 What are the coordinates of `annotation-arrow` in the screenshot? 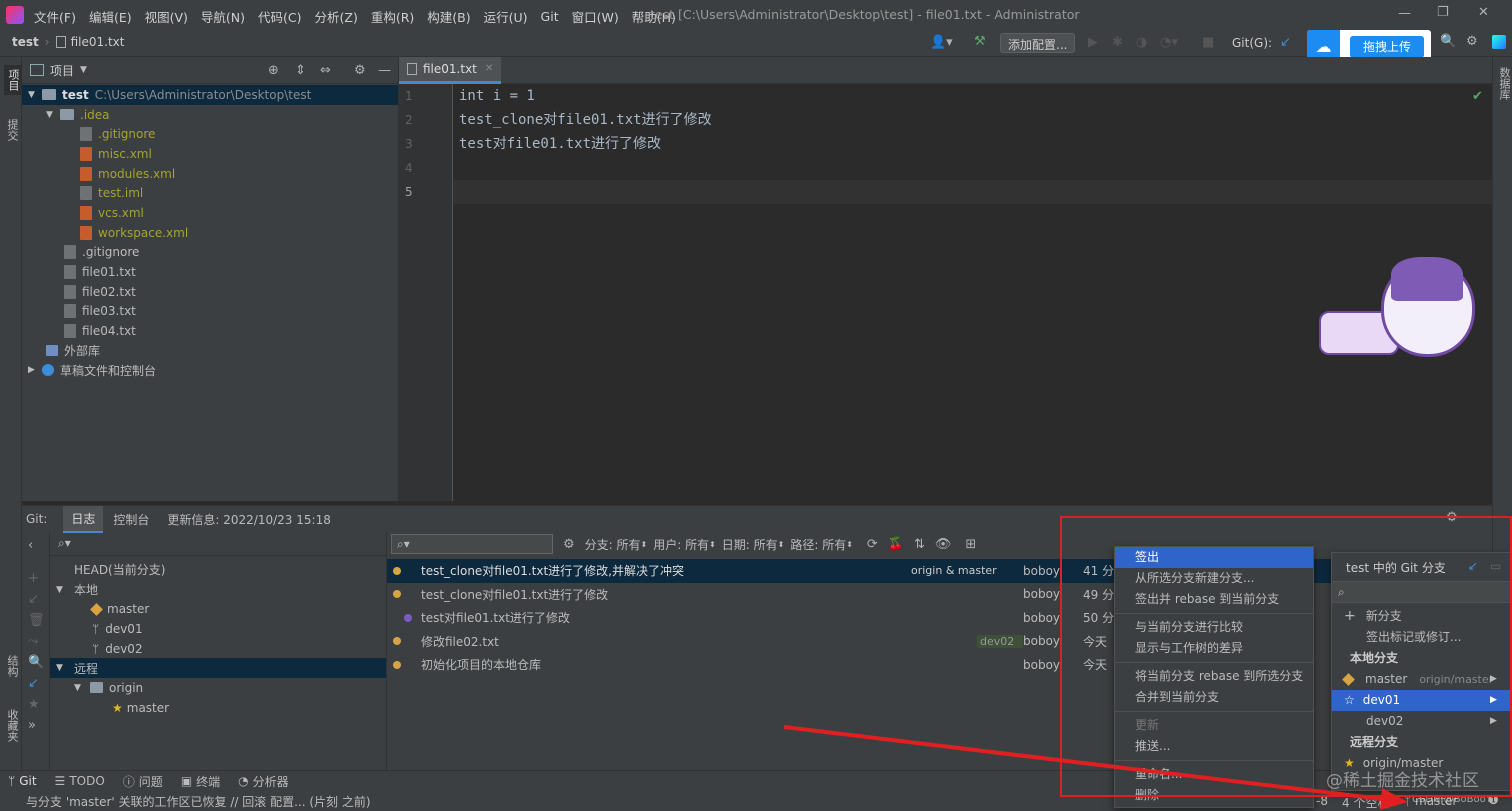 It's located at (1095, 767).